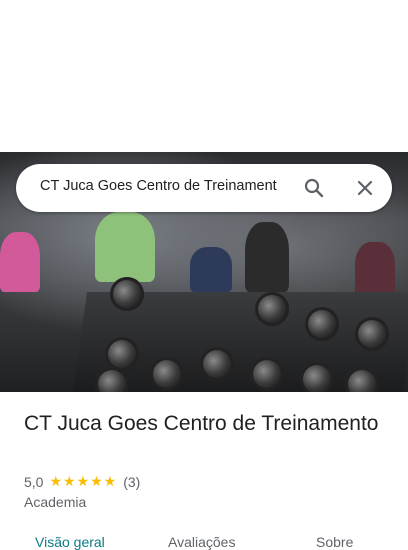 The image size is (408, 550). What do you see at coordinates (314, 188) in the screenshot?
I see `search-icon` at bounding box center [314, 188].